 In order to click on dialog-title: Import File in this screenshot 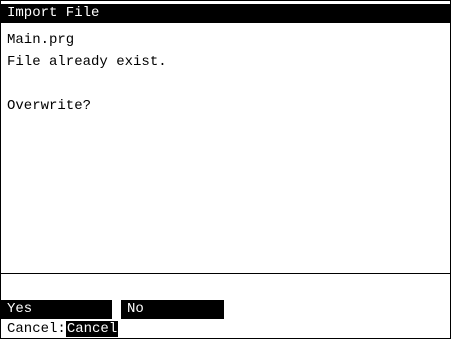, I will do `click(225, 13)`.